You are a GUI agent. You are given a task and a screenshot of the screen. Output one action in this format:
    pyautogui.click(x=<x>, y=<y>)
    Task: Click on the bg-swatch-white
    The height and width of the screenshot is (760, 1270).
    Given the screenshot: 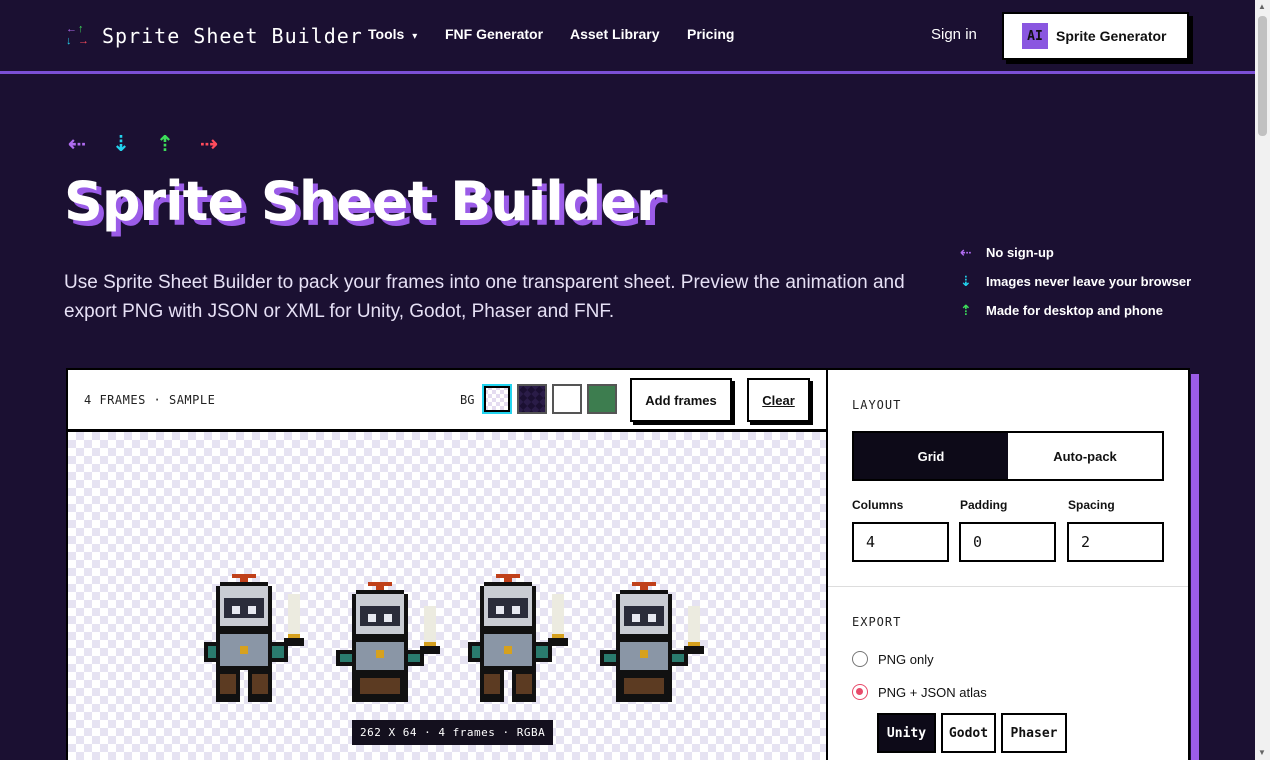 What is the action you would take?
    pyautogui.click(x=567, y=399)
    